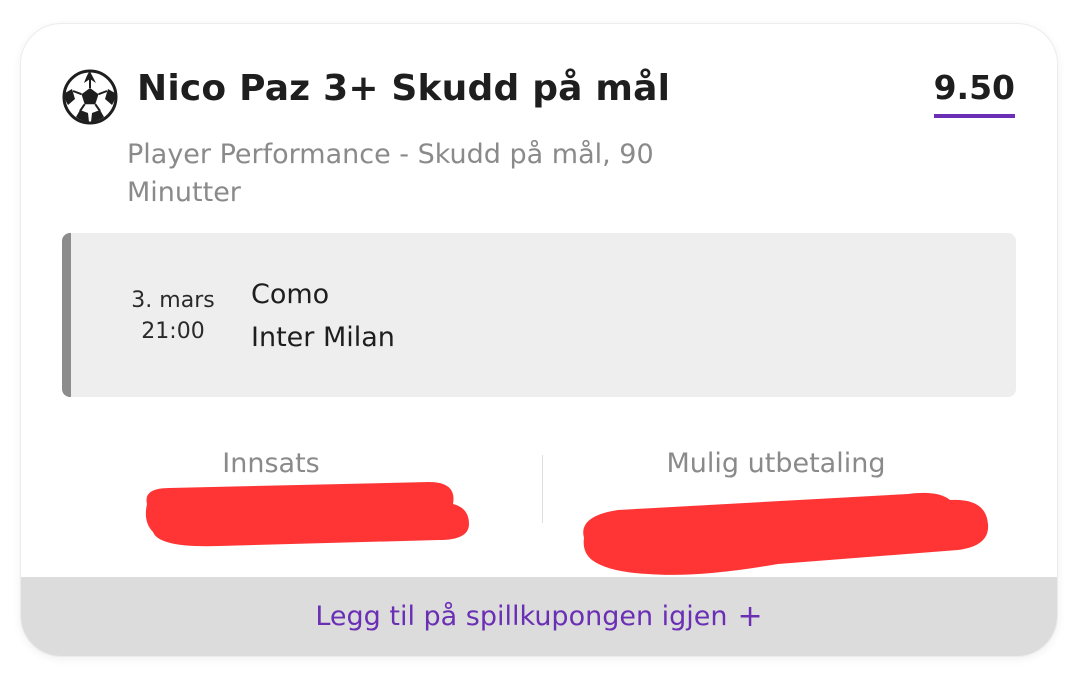  I want to click on event-time: 21:00, so click(173, 331).